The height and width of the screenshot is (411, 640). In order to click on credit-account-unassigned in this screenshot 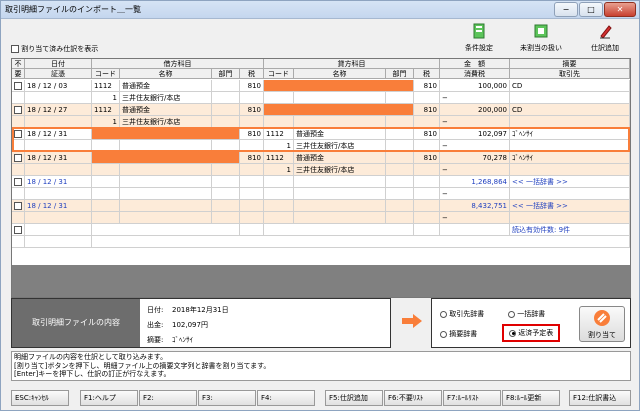, I will do `click(339, 110)`.